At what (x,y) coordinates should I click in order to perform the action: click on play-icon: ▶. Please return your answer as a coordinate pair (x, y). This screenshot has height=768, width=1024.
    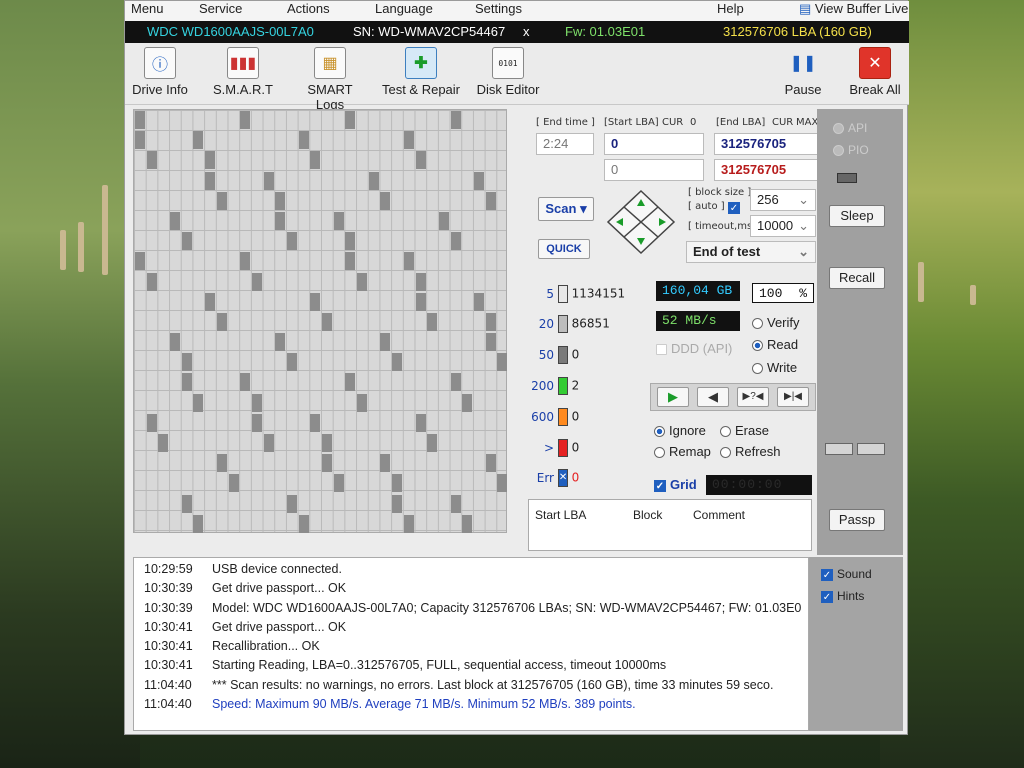
    Looking at the image, I should click on (673, 397).